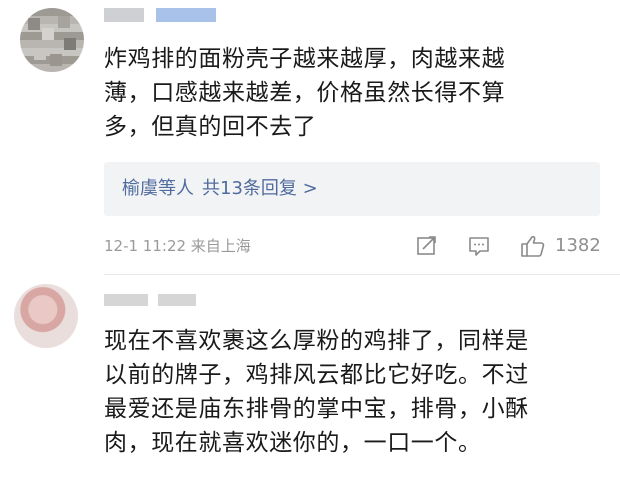  What do you see at coordinates (362, 274) in the screenshot?
I see `comment-divider` at bounding box center [362, 274].